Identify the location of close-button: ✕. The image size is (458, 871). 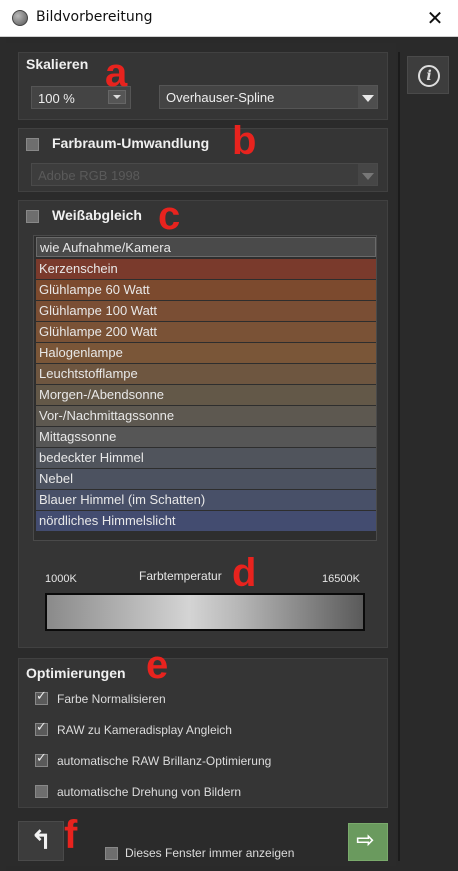
(435, 18).